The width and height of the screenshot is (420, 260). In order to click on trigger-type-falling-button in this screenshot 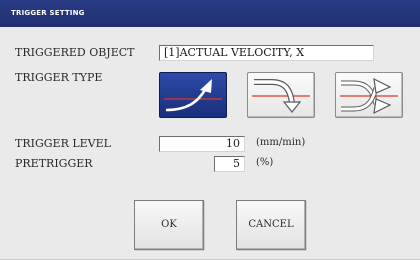, I will do `click(281, 95)`.